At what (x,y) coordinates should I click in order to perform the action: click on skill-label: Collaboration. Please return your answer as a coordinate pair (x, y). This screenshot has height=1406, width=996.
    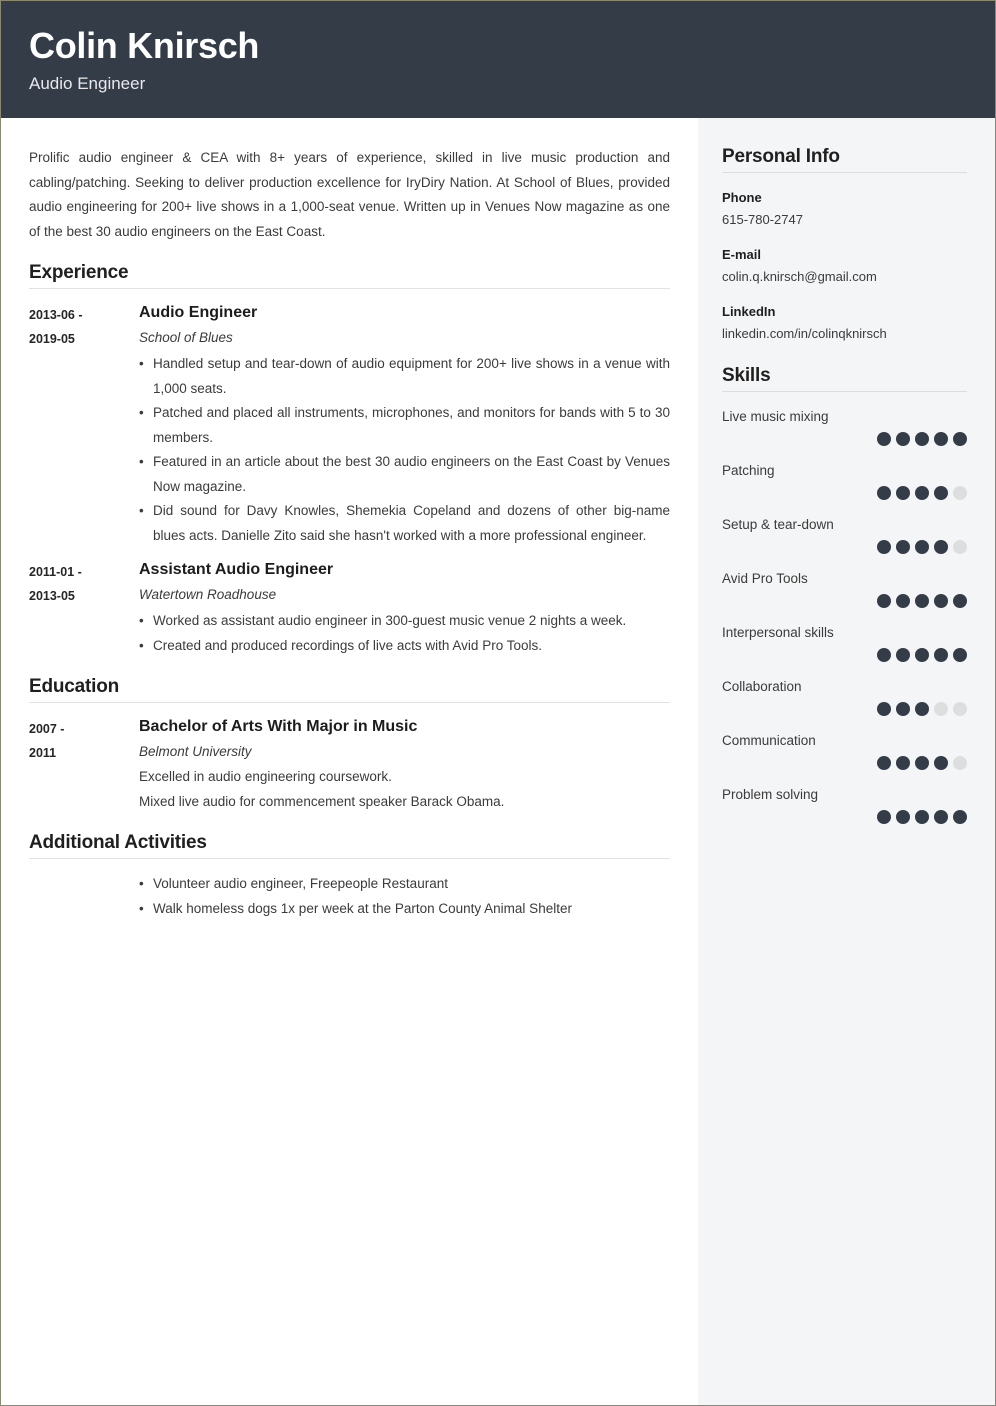
    Looking at the image, I should click on (762, 686).